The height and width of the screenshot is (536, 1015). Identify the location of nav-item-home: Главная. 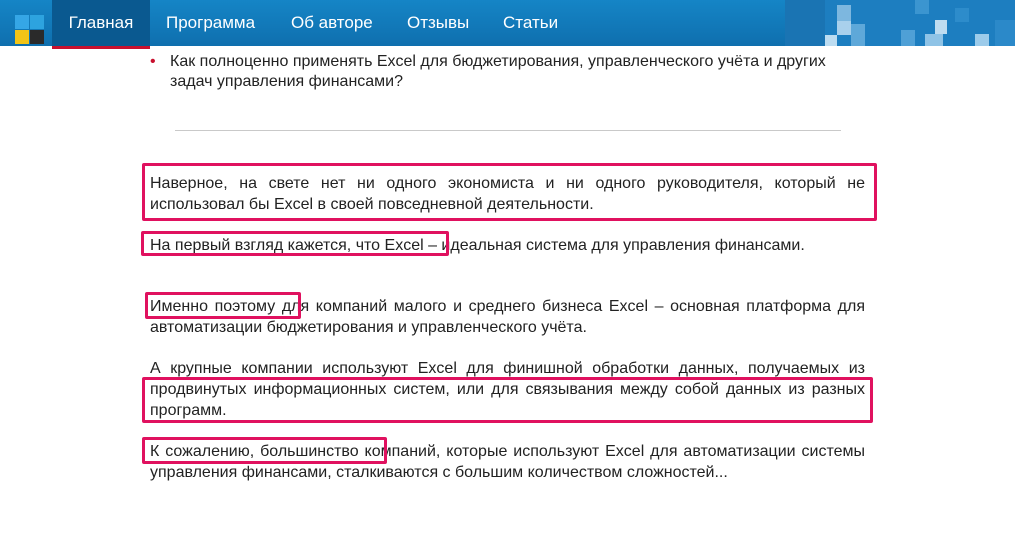
(101, 23).